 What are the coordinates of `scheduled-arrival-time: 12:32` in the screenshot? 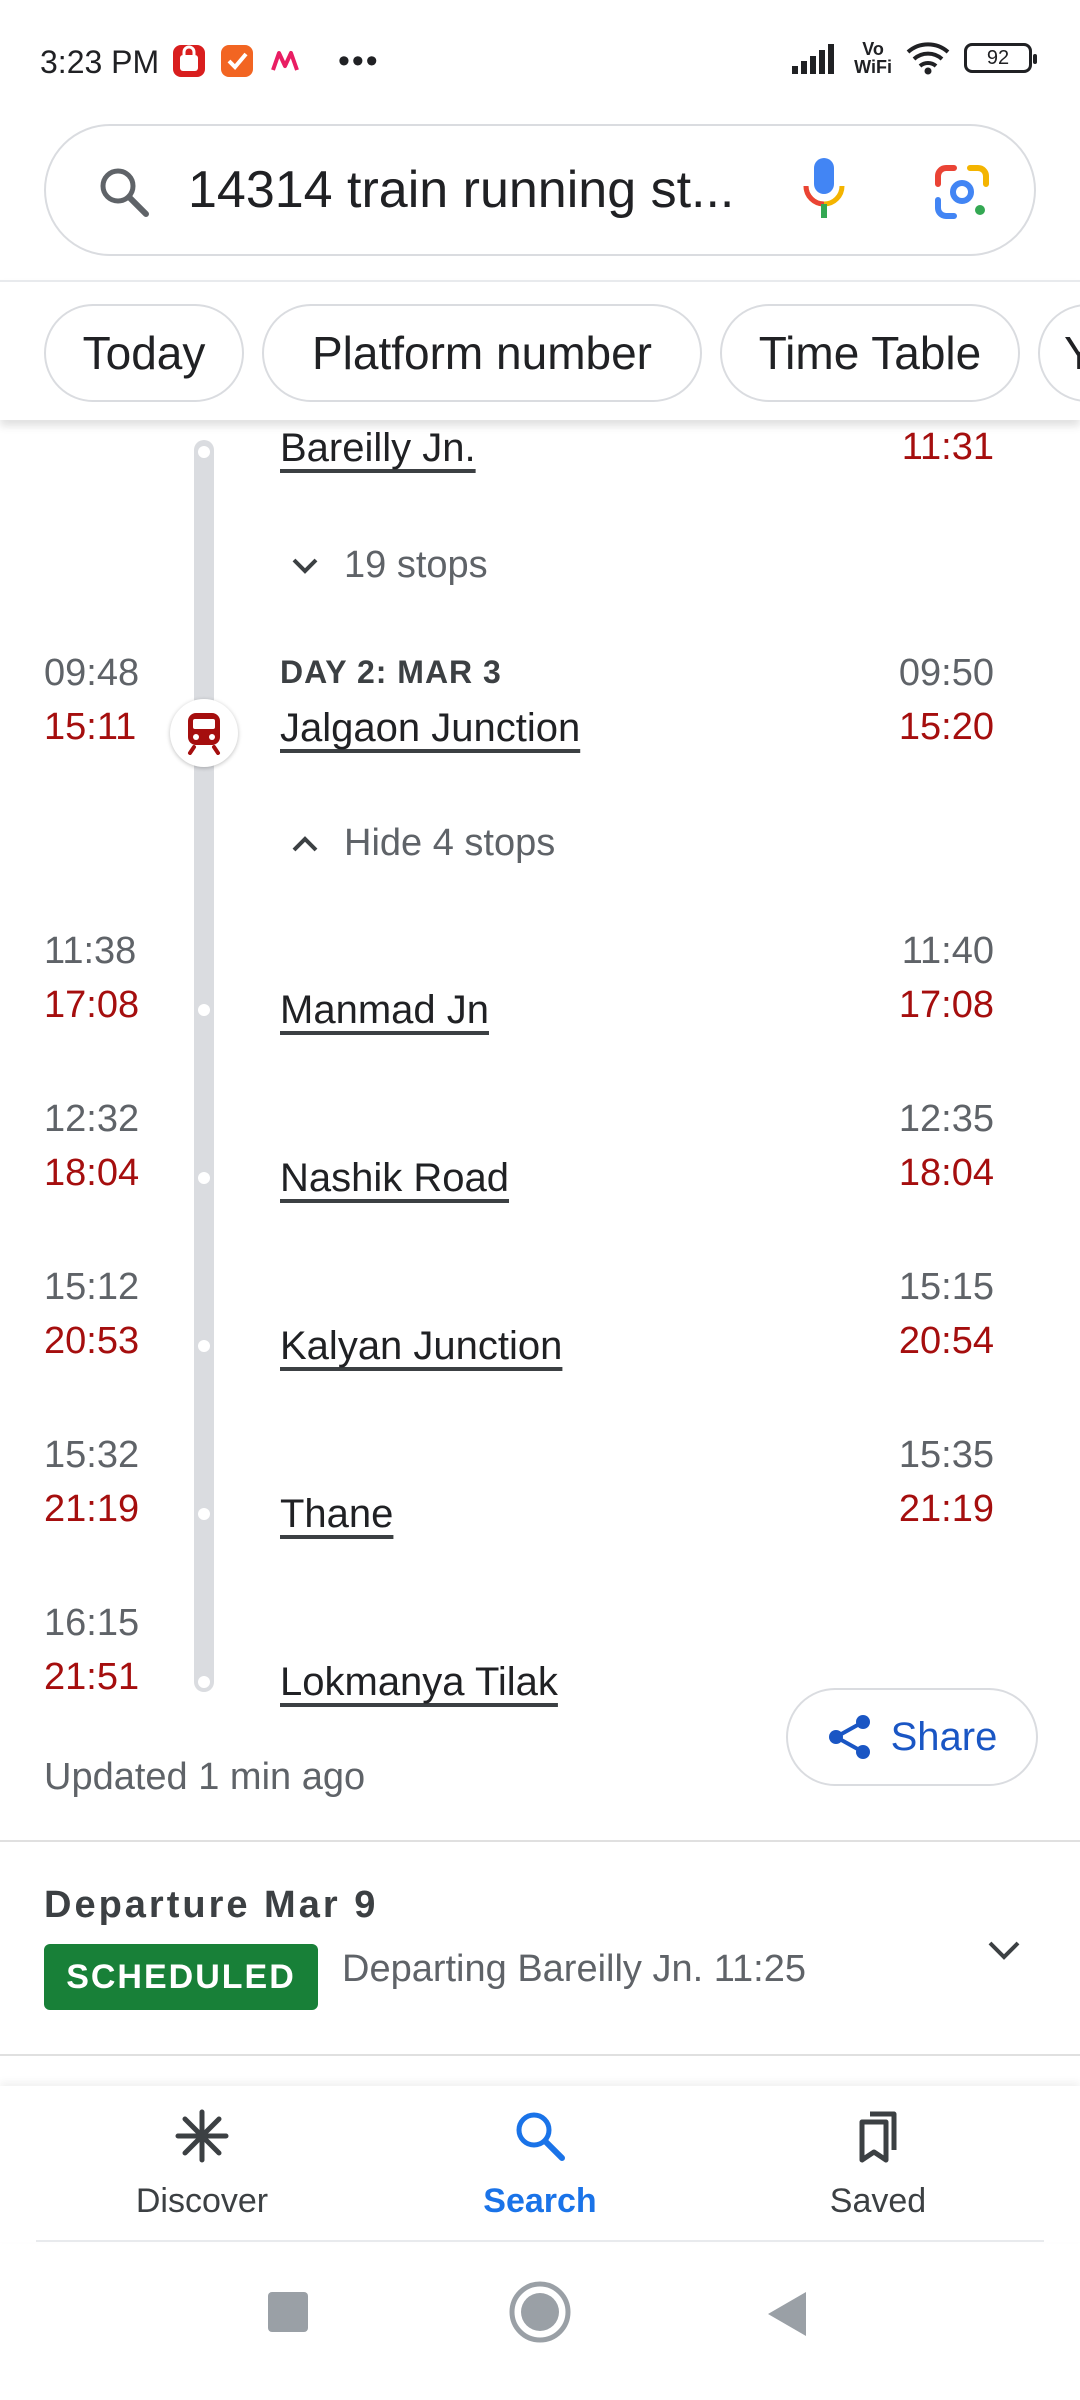 It's located at (92, 1119).